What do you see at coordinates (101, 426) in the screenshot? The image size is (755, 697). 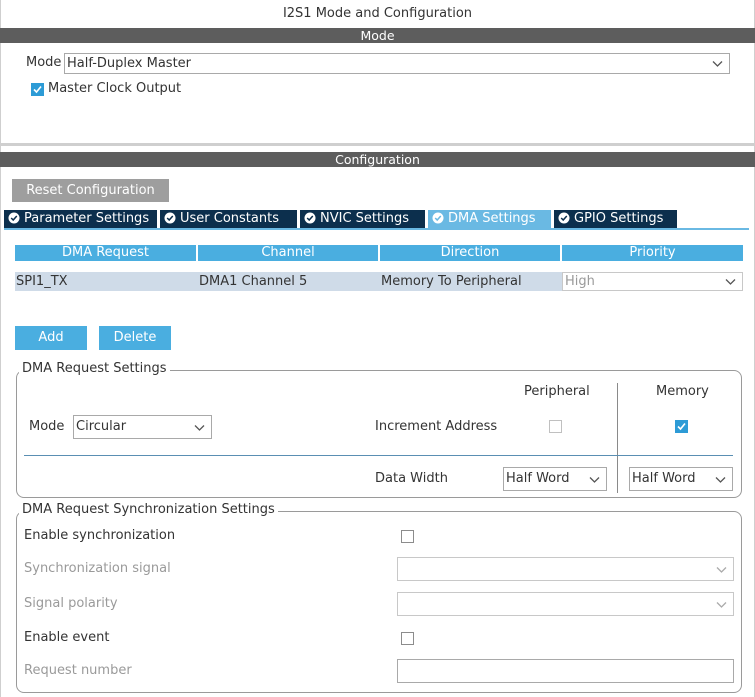 I see `dma-mode-select-value: Circular` at bounding box center [101, 426].